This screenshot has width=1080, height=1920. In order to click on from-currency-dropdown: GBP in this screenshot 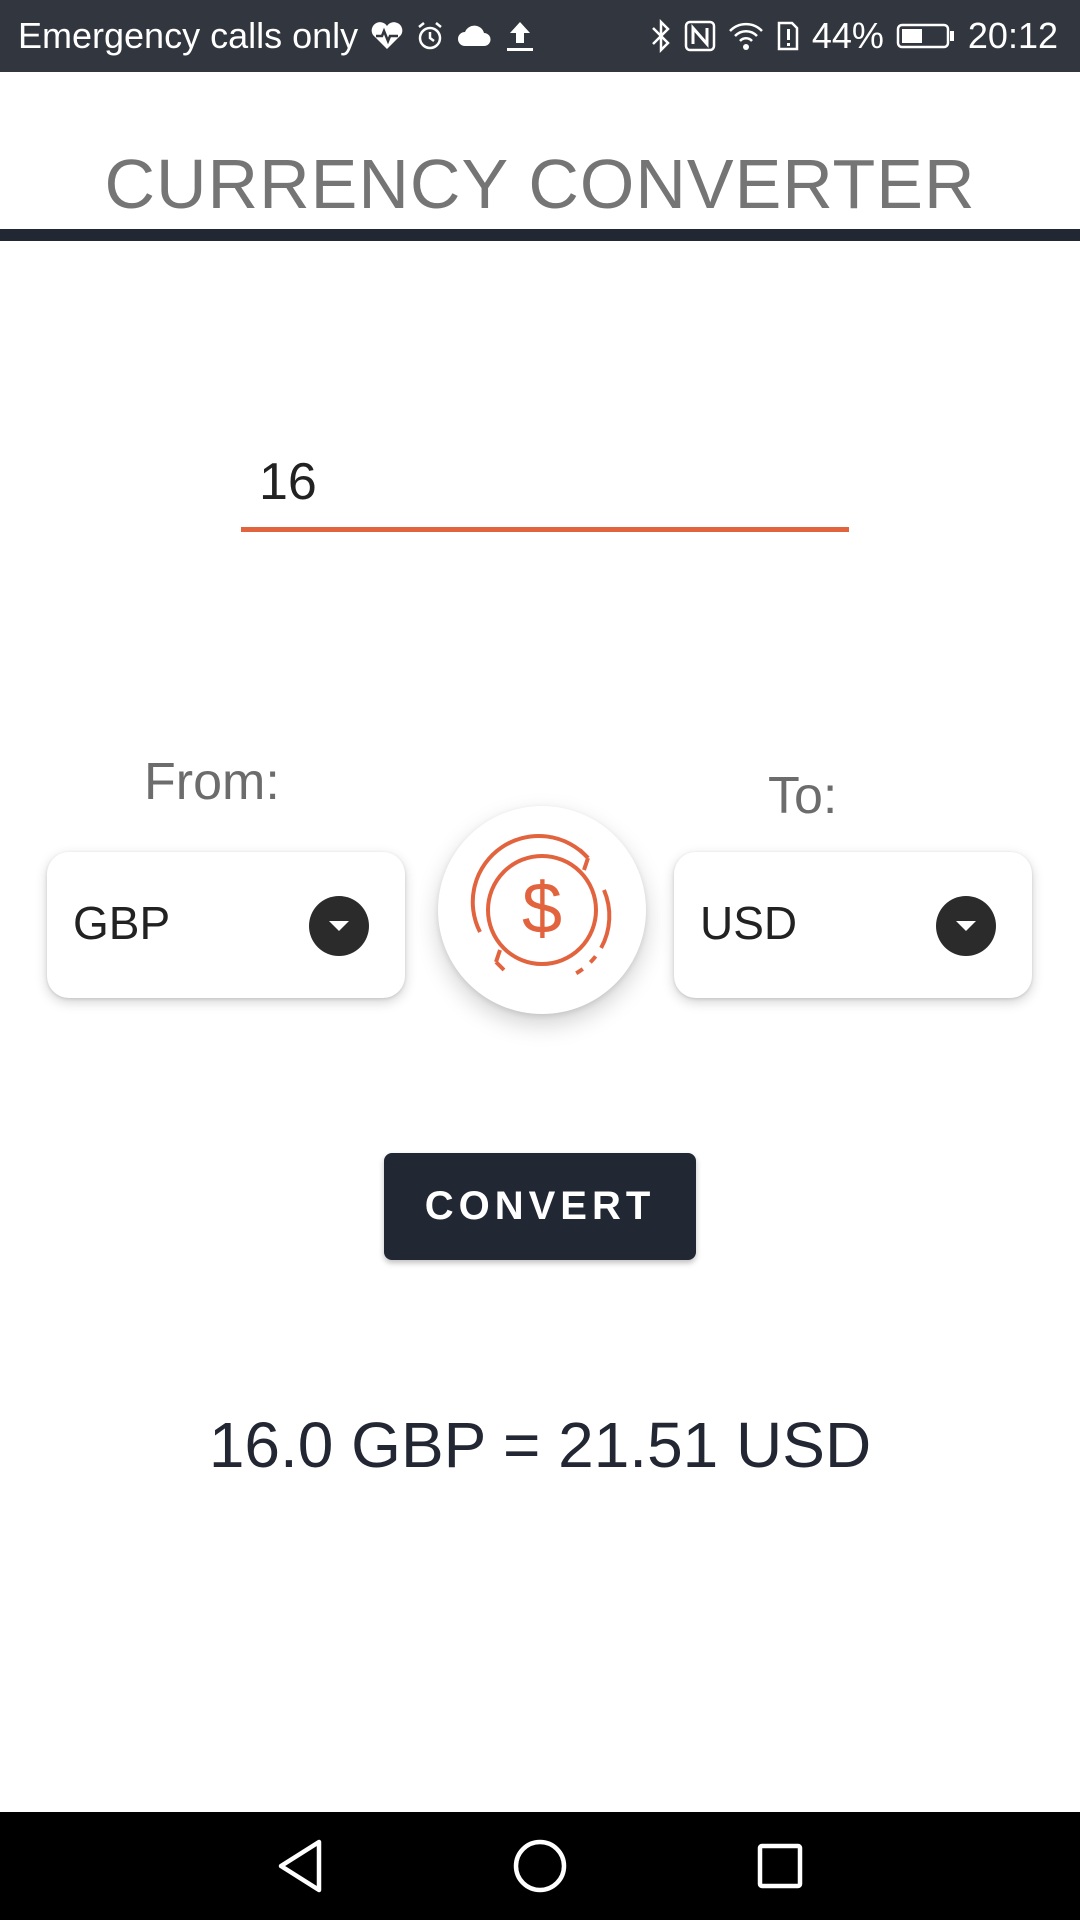, I will do `click(226, 925)`.